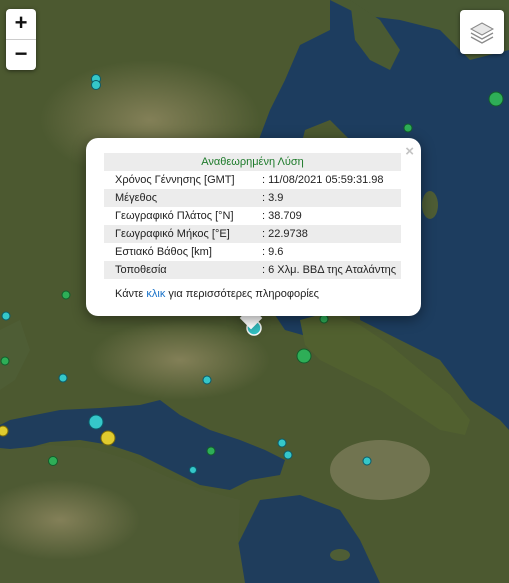 The width and height of the screenshot is (509, 583). What do you see at coordinates (179, 234) in the screenshot?
I see `row-label: Γεωγραφικό Μήκος [°E]` at bounding box center [179, 234].